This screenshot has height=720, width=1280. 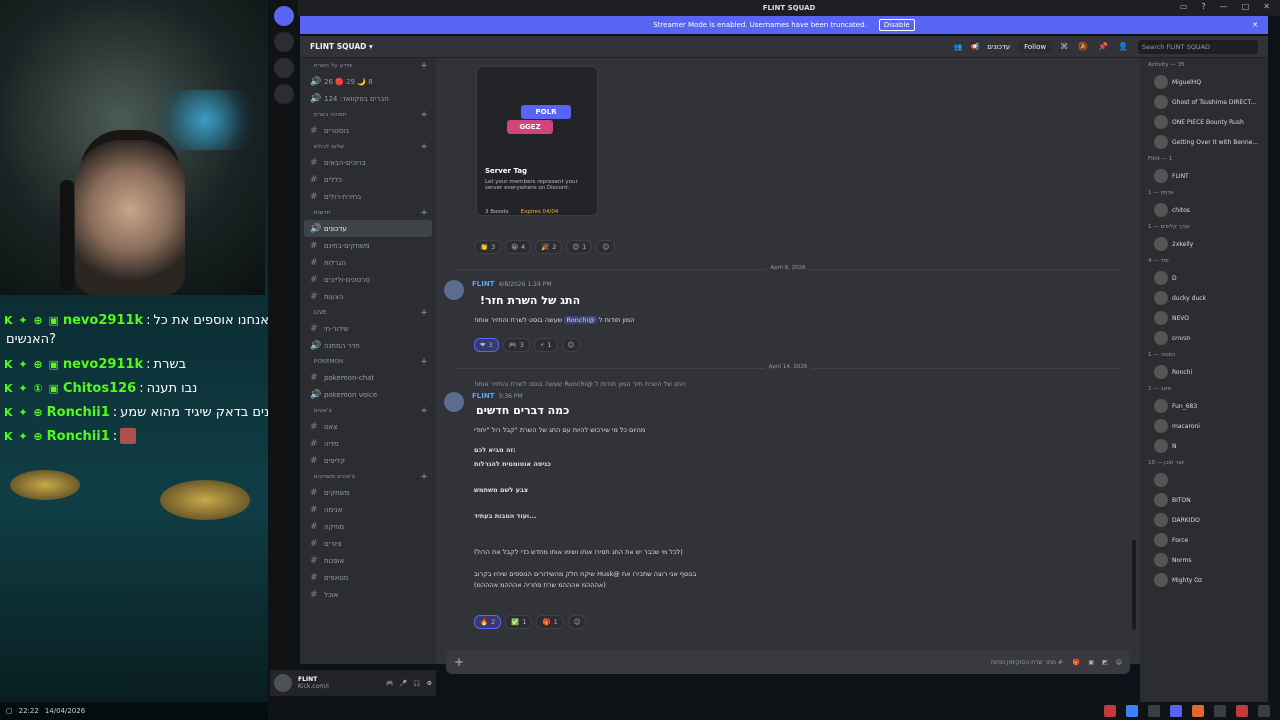 What do you see at coordinates (1204, 122) in the screenshot?
I see `member-item: ONE PIECE Bounty Rush` at bounding box center [1204, 122].